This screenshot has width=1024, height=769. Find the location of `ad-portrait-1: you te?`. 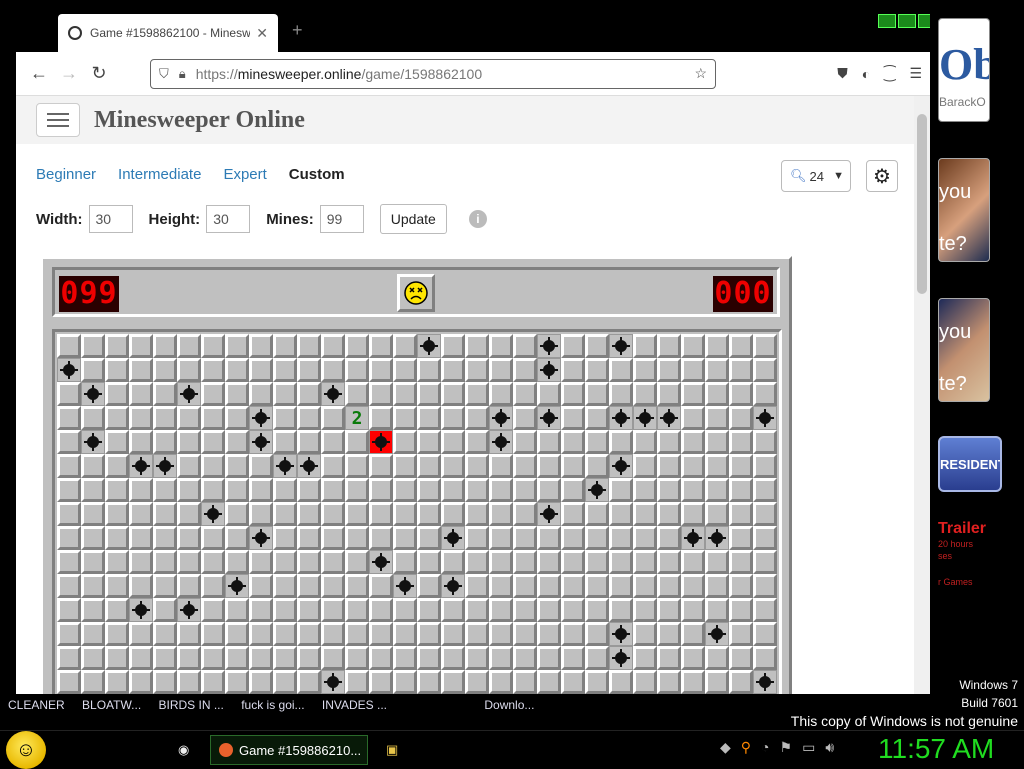

ad-portrait-1: you te? is located at coordinates (964, 210).